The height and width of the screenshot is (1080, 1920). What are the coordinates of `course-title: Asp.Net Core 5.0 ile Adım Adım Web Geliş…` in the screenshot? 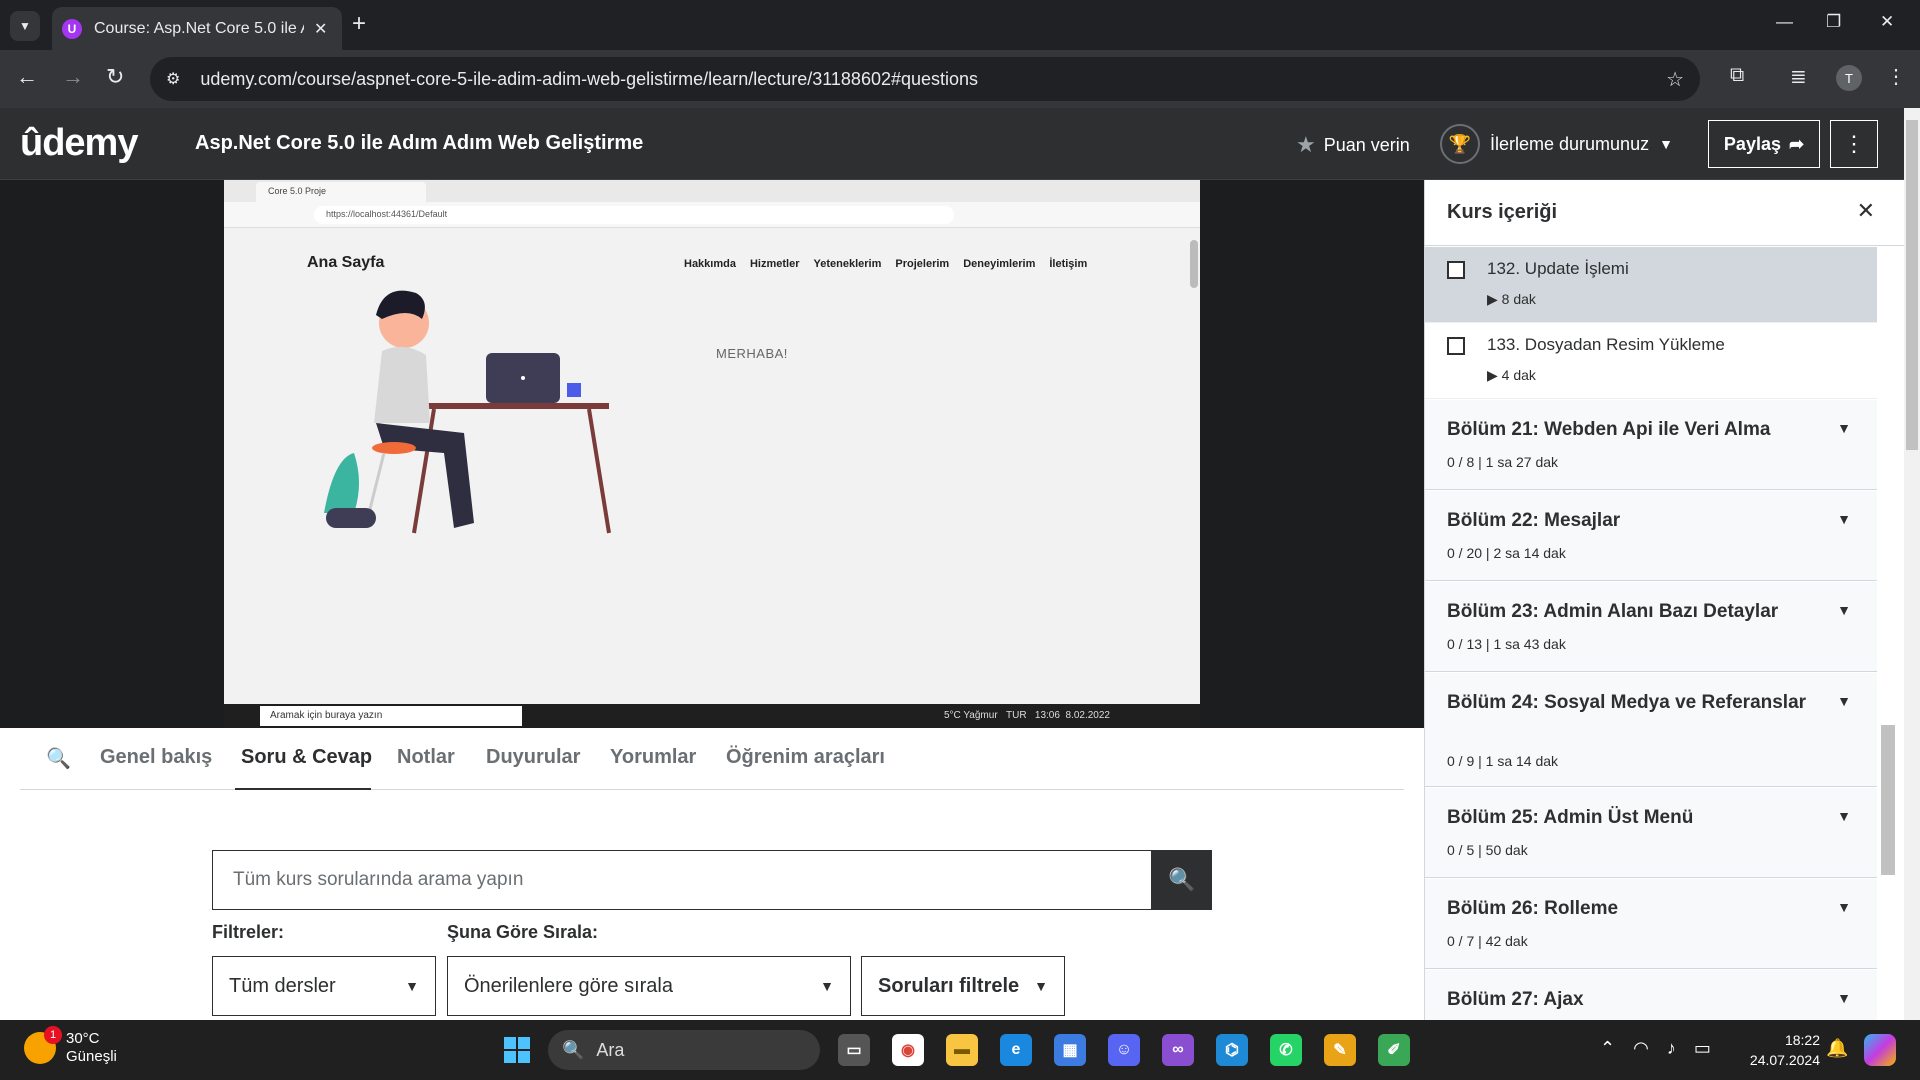 It's located at (419, 143).